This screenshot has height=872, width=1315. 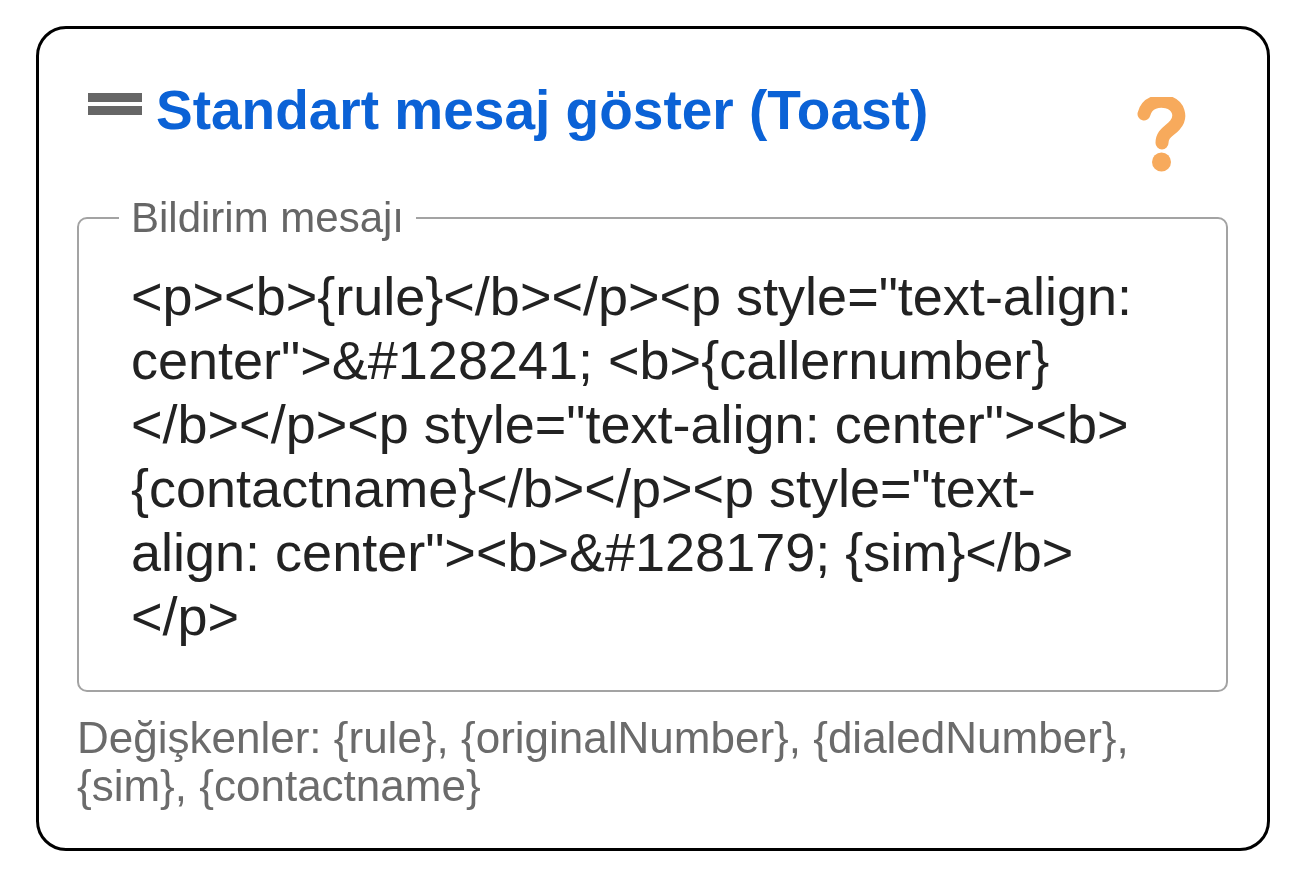 I want to click on drag-handle-icon, so click(x=115, y=104).